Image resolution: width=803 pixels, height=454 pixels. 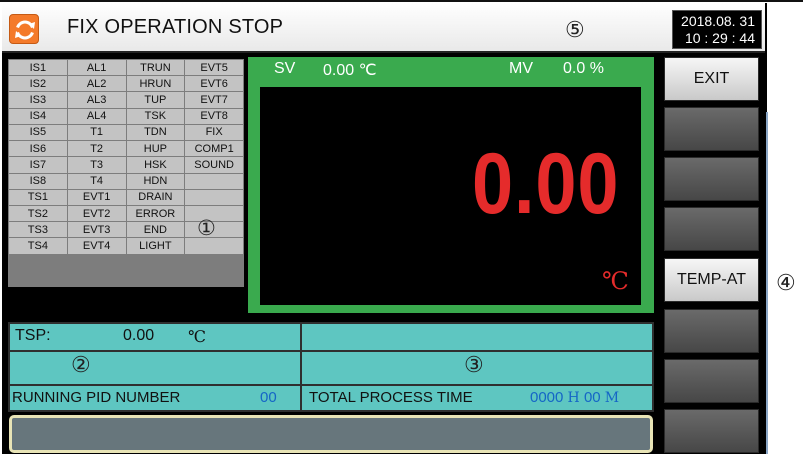 I want to click on callout-3-cell: ③, so click(x=477, y=368).